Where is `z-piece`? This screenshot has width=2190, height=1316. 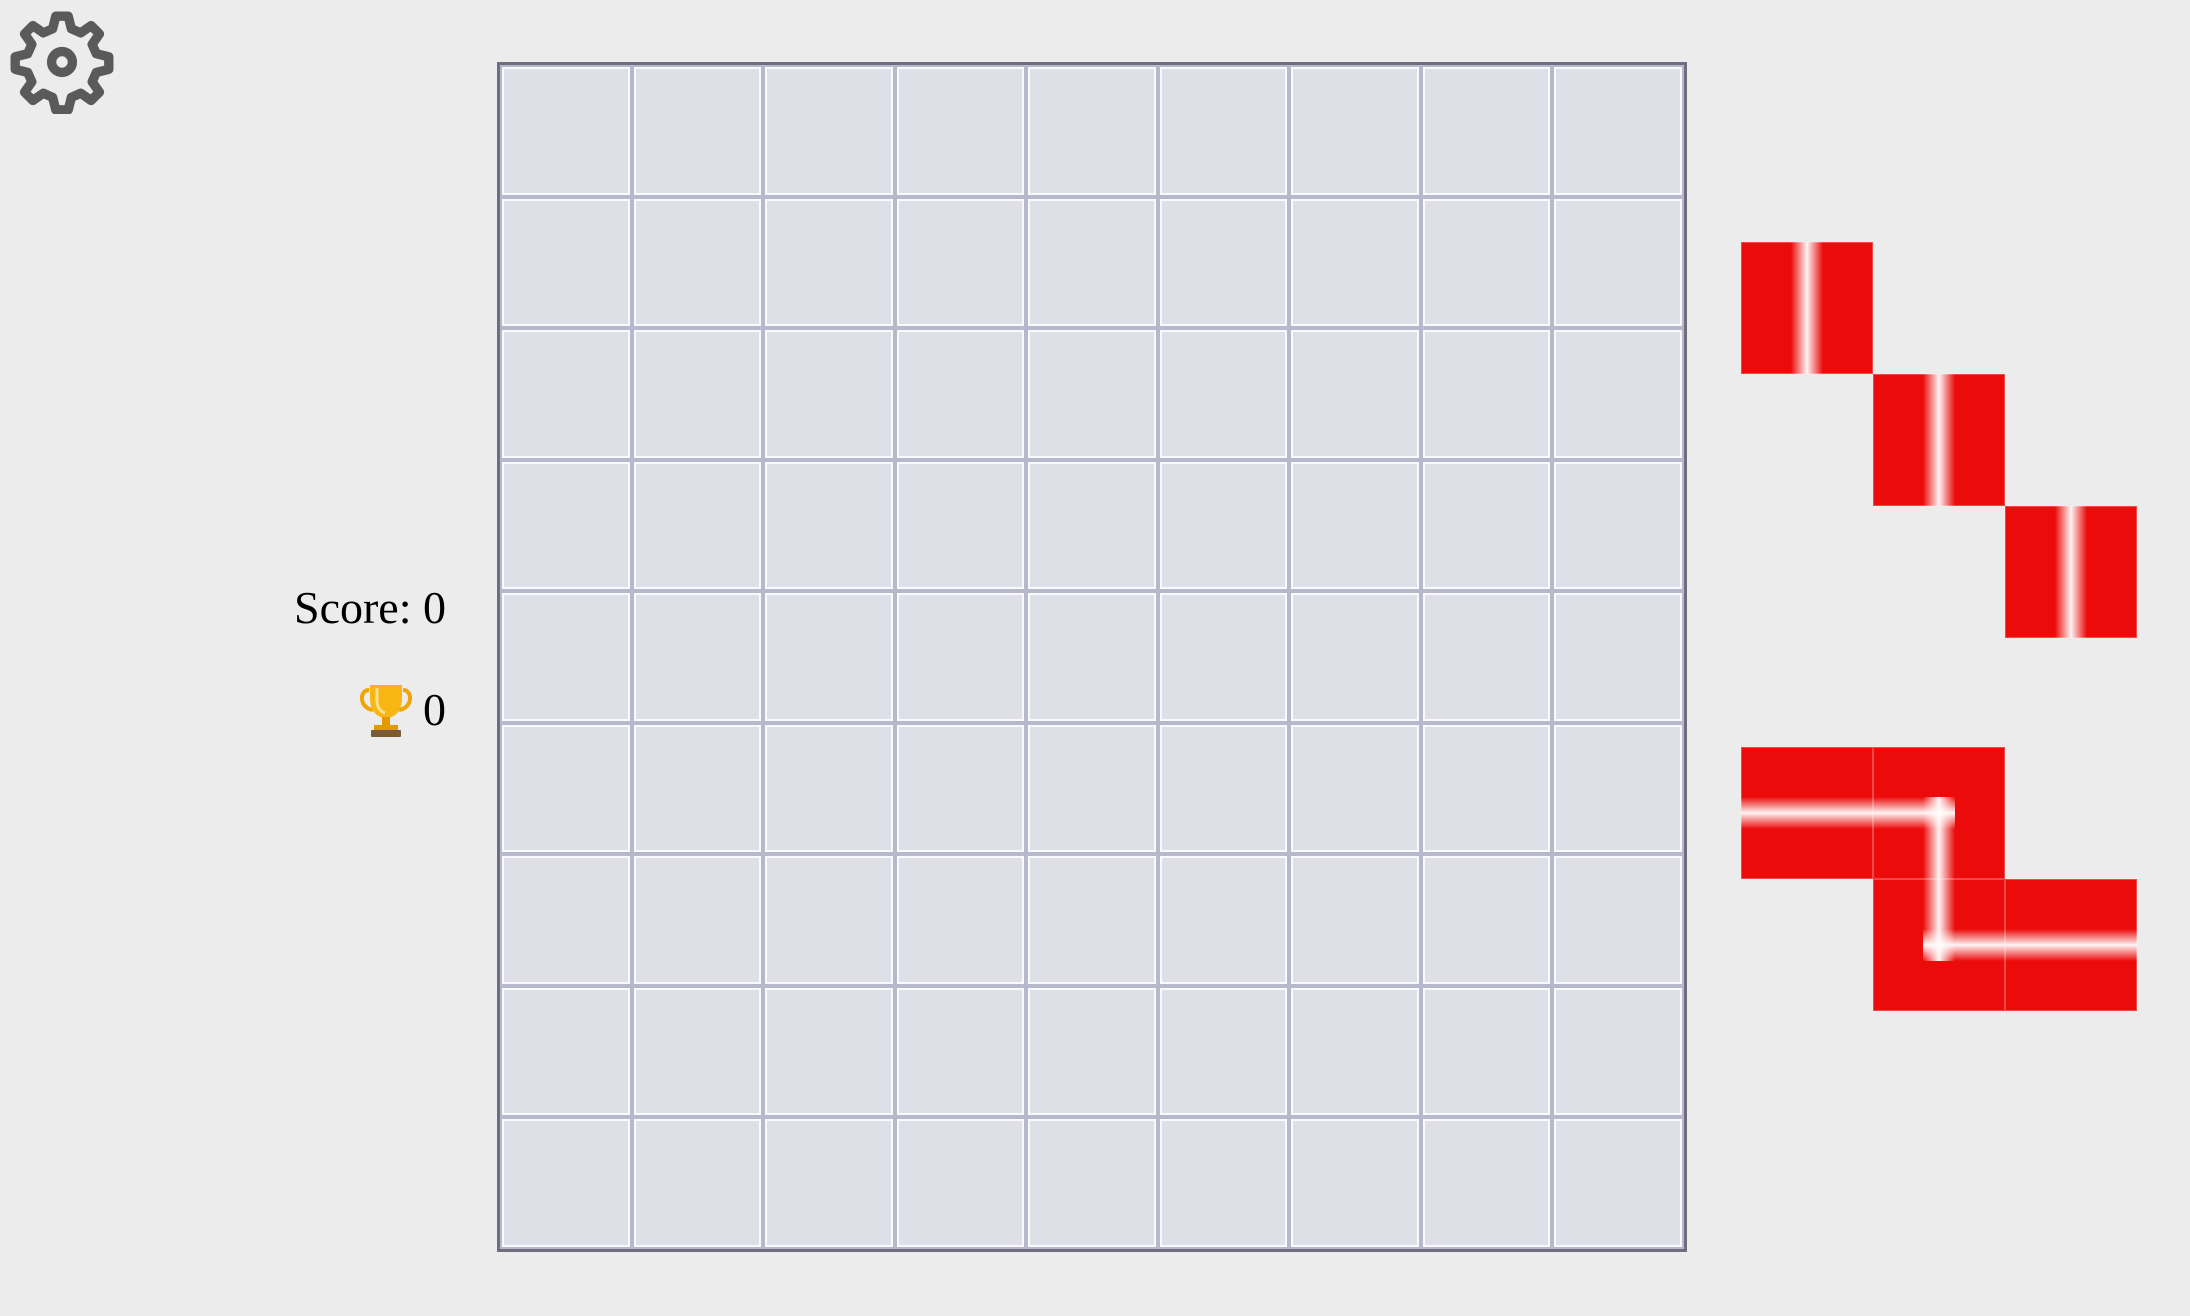 z-piece is located at coordinates (1939, 879).